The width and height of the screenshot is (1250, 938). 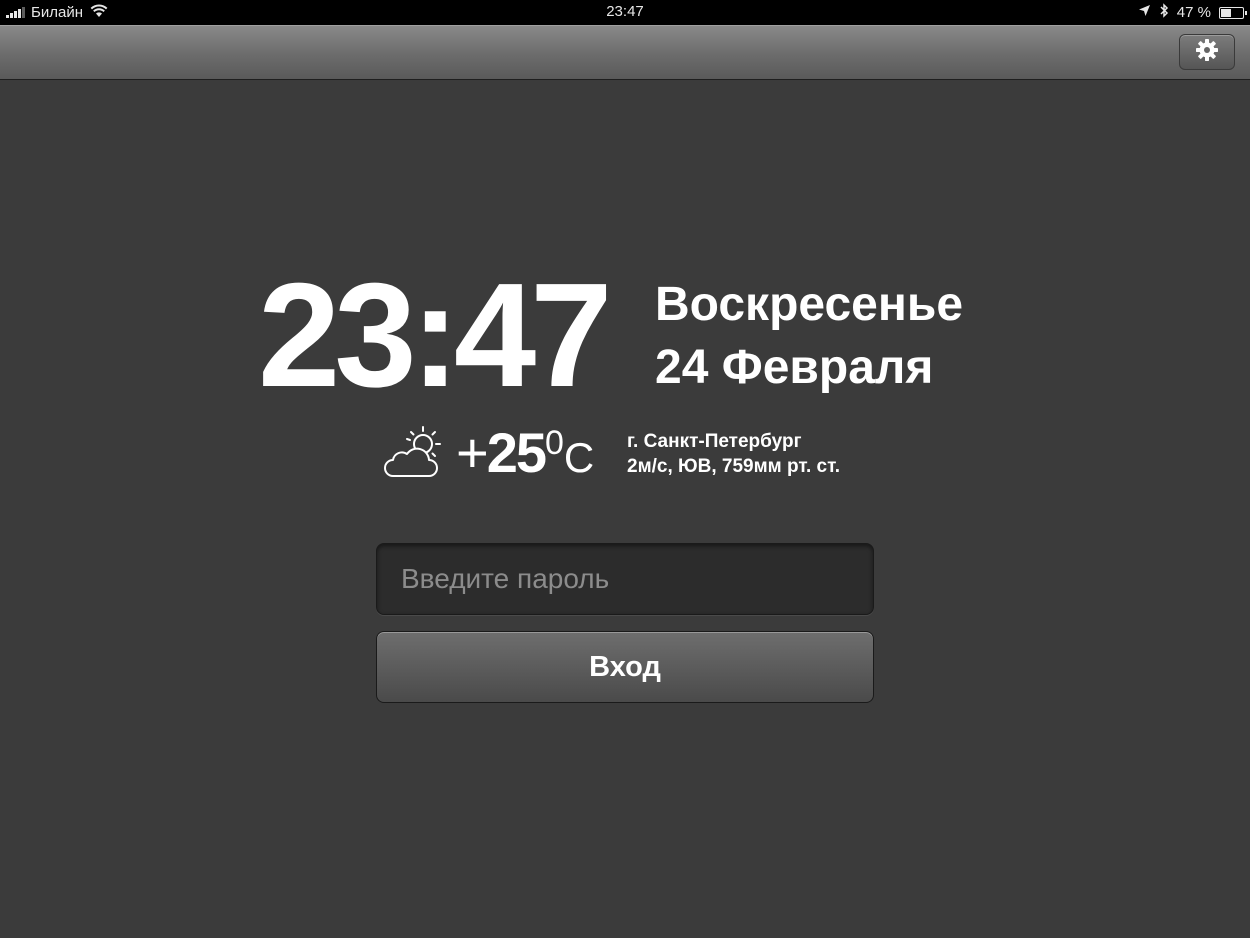 I want to click on weather-details: 2м/с, ЮВ, 759мм рт. ст., so click(x=734, y=466).